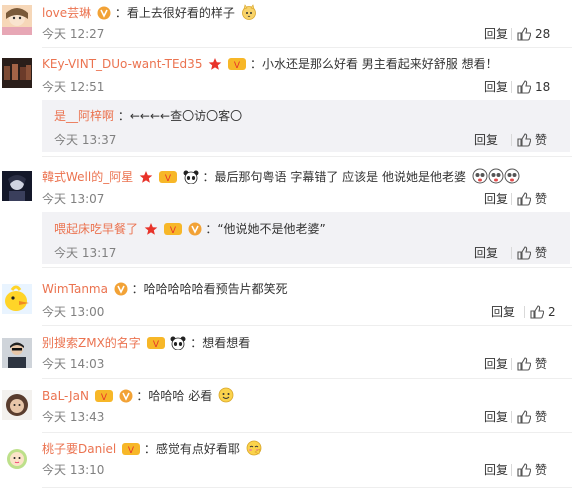 The height and width of the screenshot is (498, 572). I want to click on cute-emoji-icon, so click(249, 14).